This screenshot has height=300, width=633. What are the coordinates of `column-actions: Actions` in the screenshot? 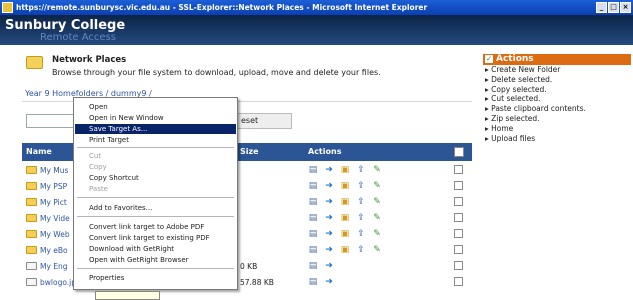 It's located at (325, 151).